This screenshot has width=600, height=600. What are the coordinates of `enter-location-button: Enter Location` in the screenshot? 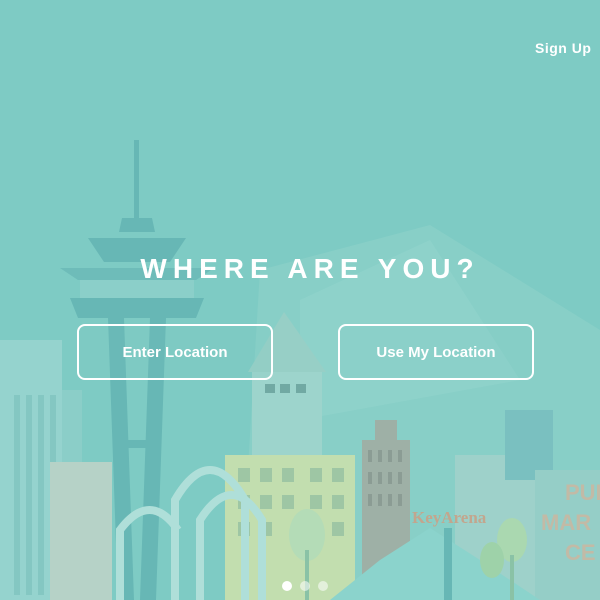 It's located at (175, 352).